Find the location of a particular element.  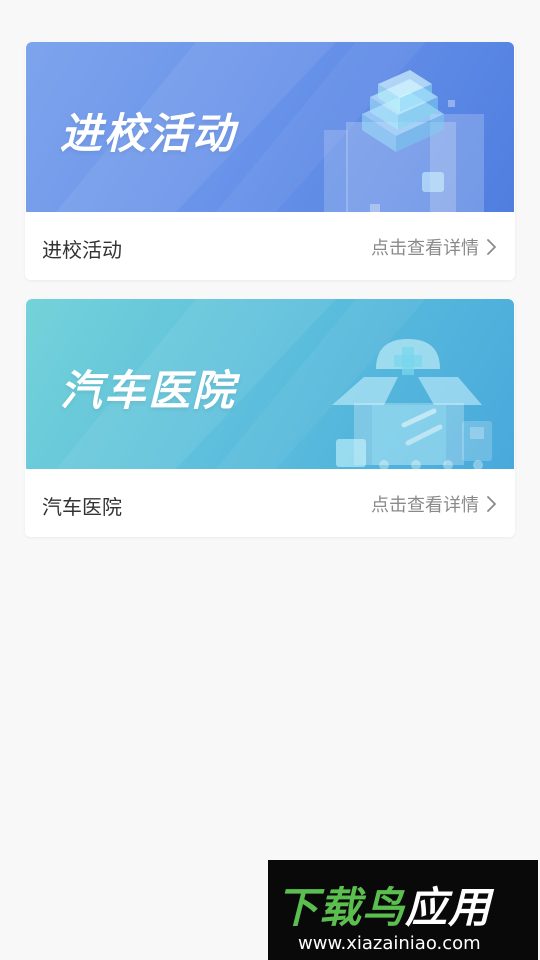

watermark-brand-main: 下载鸟 is located at coordinates (341, 907).